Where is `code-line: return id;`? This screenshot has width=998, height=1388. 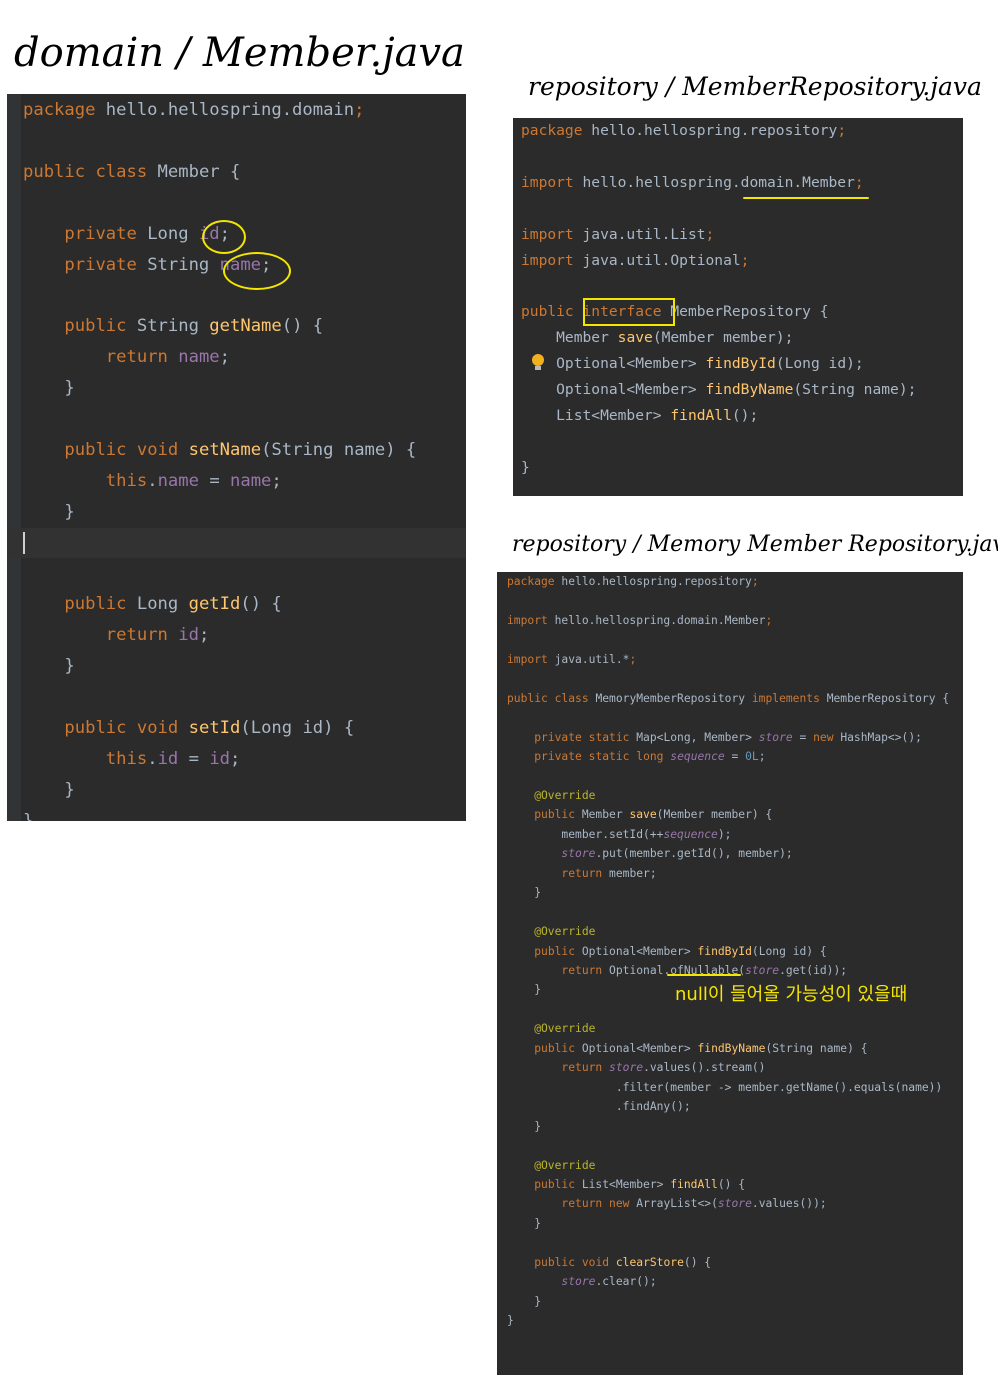
code-line: return id; is located at coordinates (157, 635).